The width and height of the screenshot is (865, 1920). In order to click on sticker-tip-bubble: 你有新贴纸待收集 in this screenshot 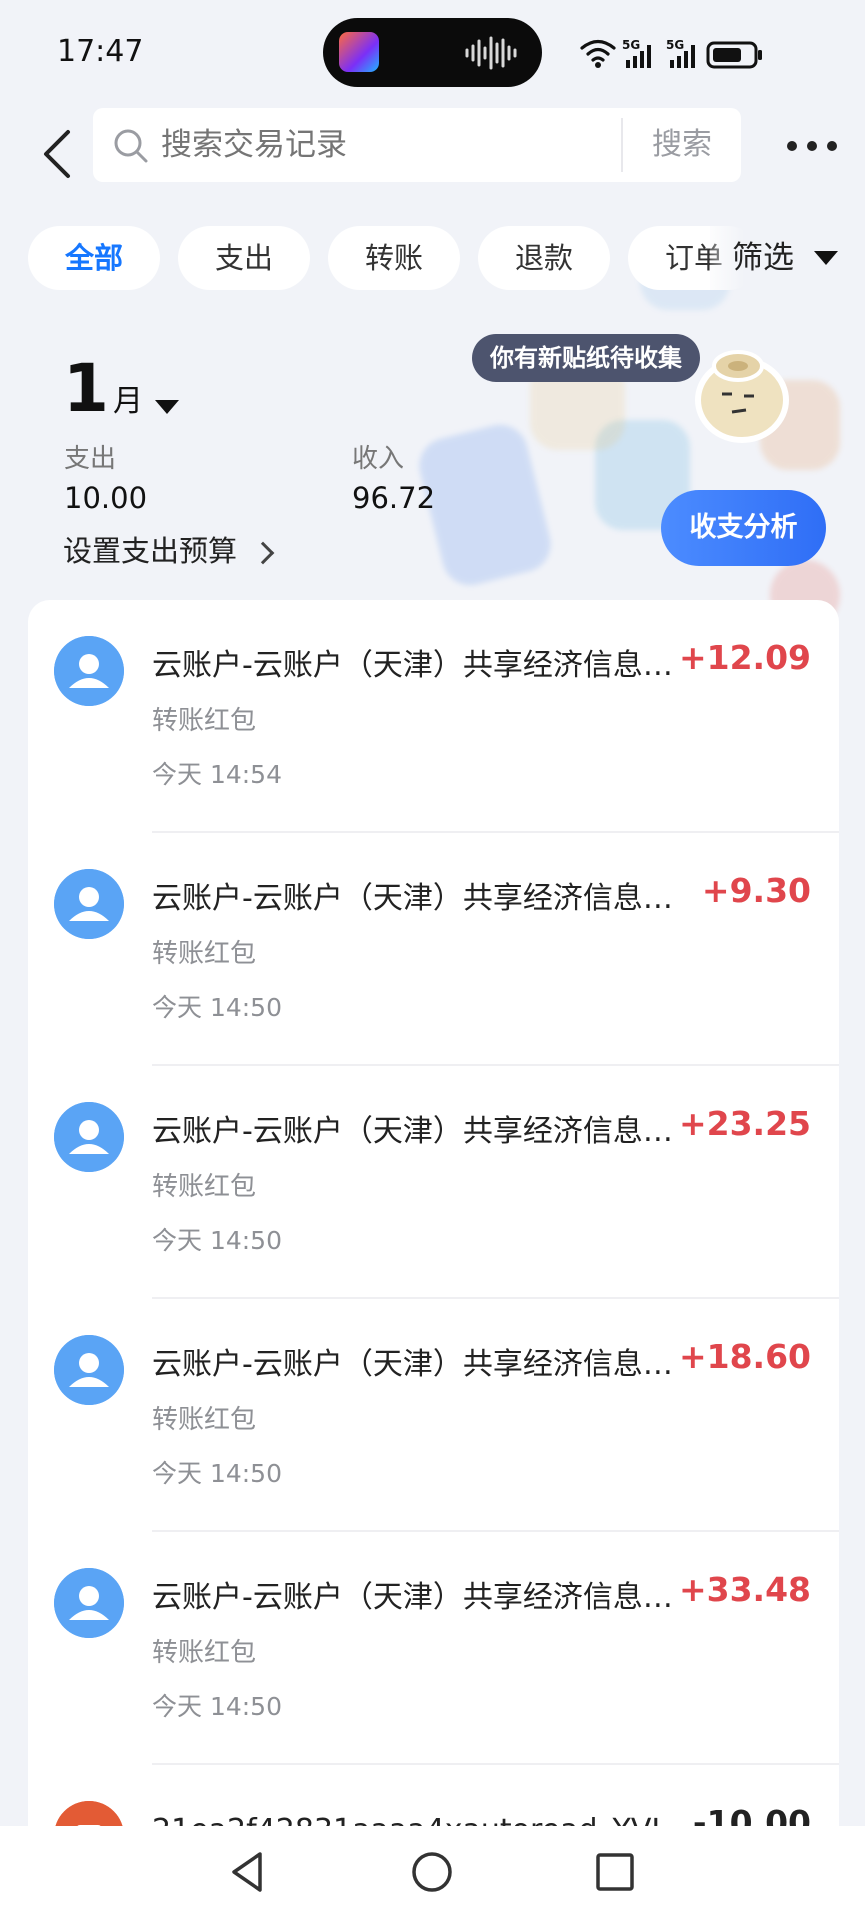, I will do `click(586, 358)`.